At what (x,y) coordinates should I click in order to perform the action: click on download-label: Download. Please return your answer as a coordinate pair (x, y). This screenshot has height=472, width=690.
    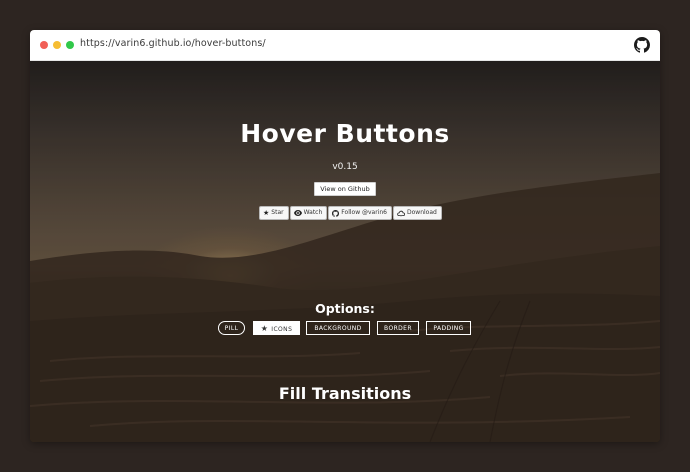
    Looking at the image, I should click on (422, 212).